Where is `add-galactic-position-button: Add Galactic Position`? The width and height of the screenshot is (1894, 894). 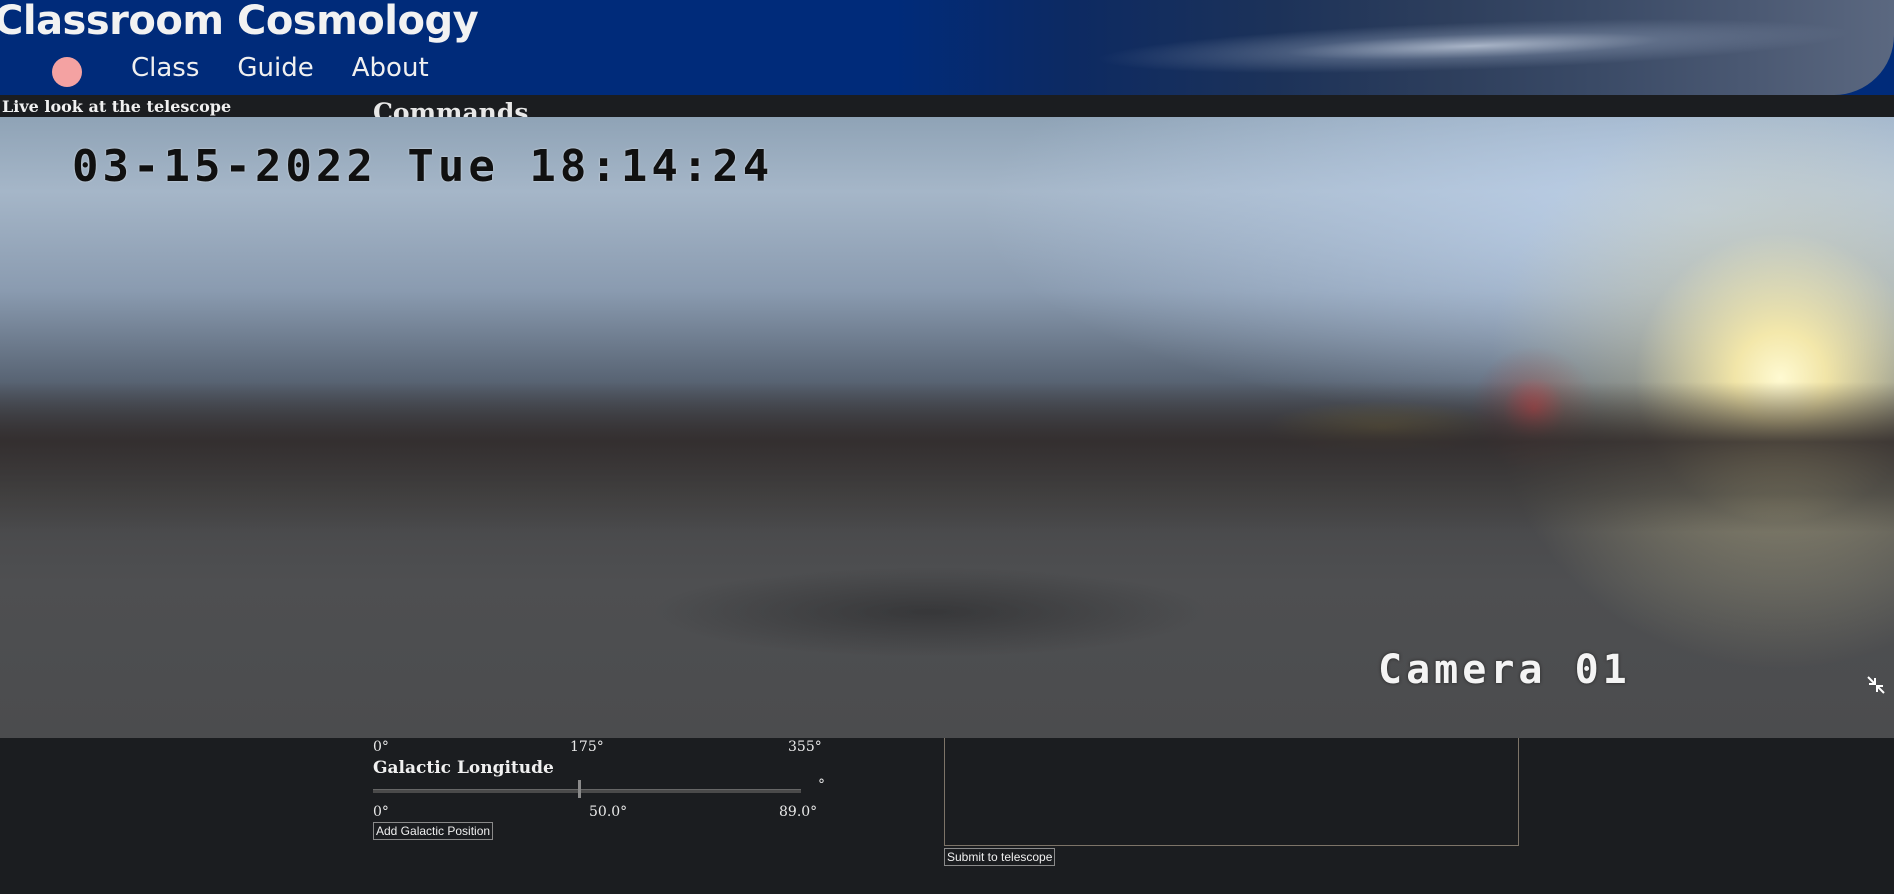 add-galactic-position-button: Add Galactic Position is located at coordinates (433, 831).